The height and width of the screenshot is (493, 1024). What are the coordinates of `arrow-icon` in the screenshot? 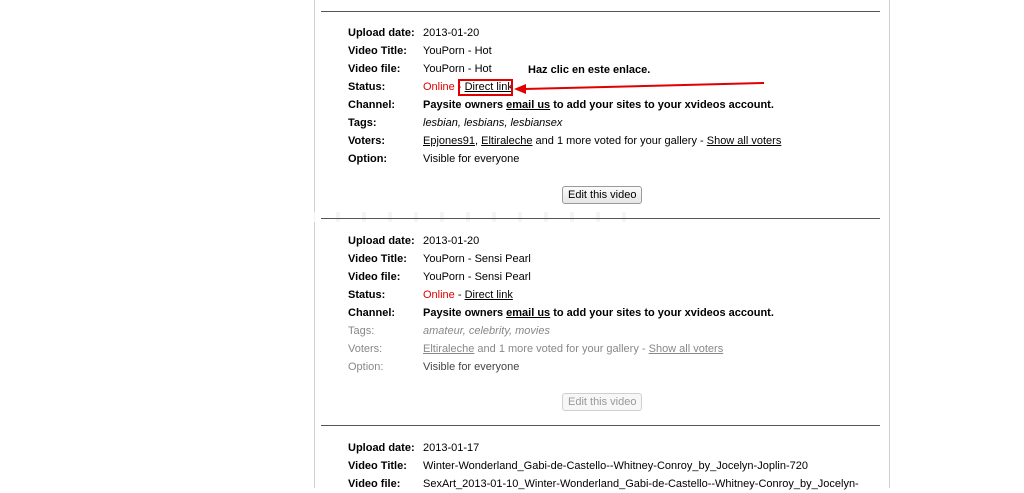 It's located at (639, 88).